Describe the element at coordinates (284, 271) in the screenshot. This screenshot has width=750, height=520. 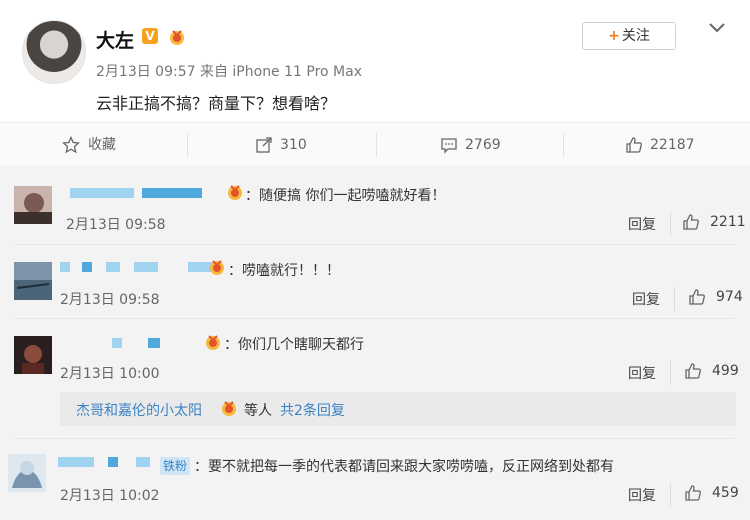
I see `comment-text: ：唠嗑就行！！！` at that location.